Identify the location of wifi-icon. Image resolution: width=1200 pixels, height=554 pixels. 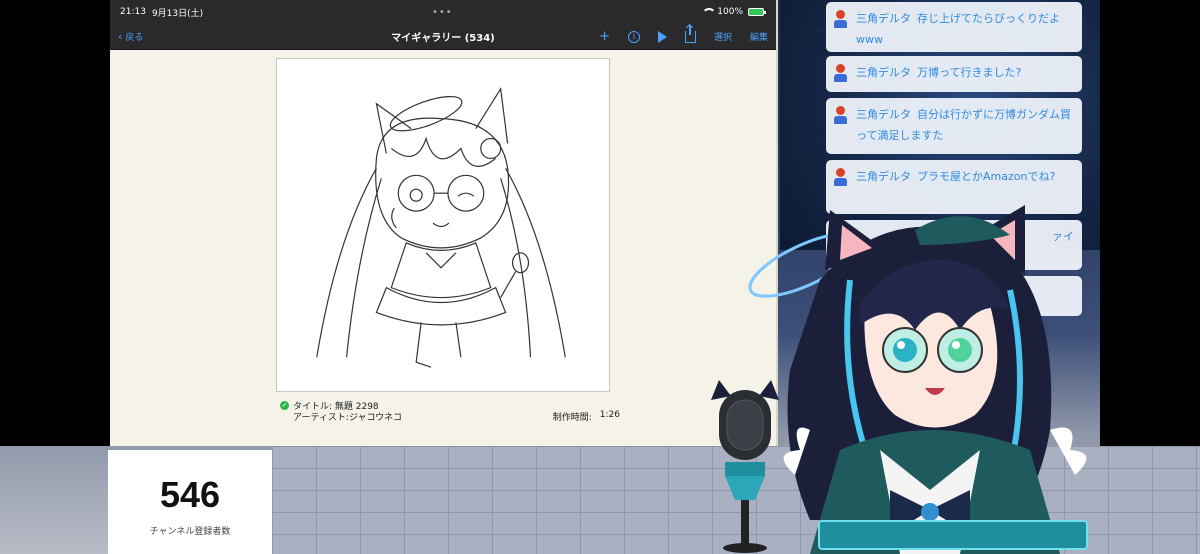
(709, 12).